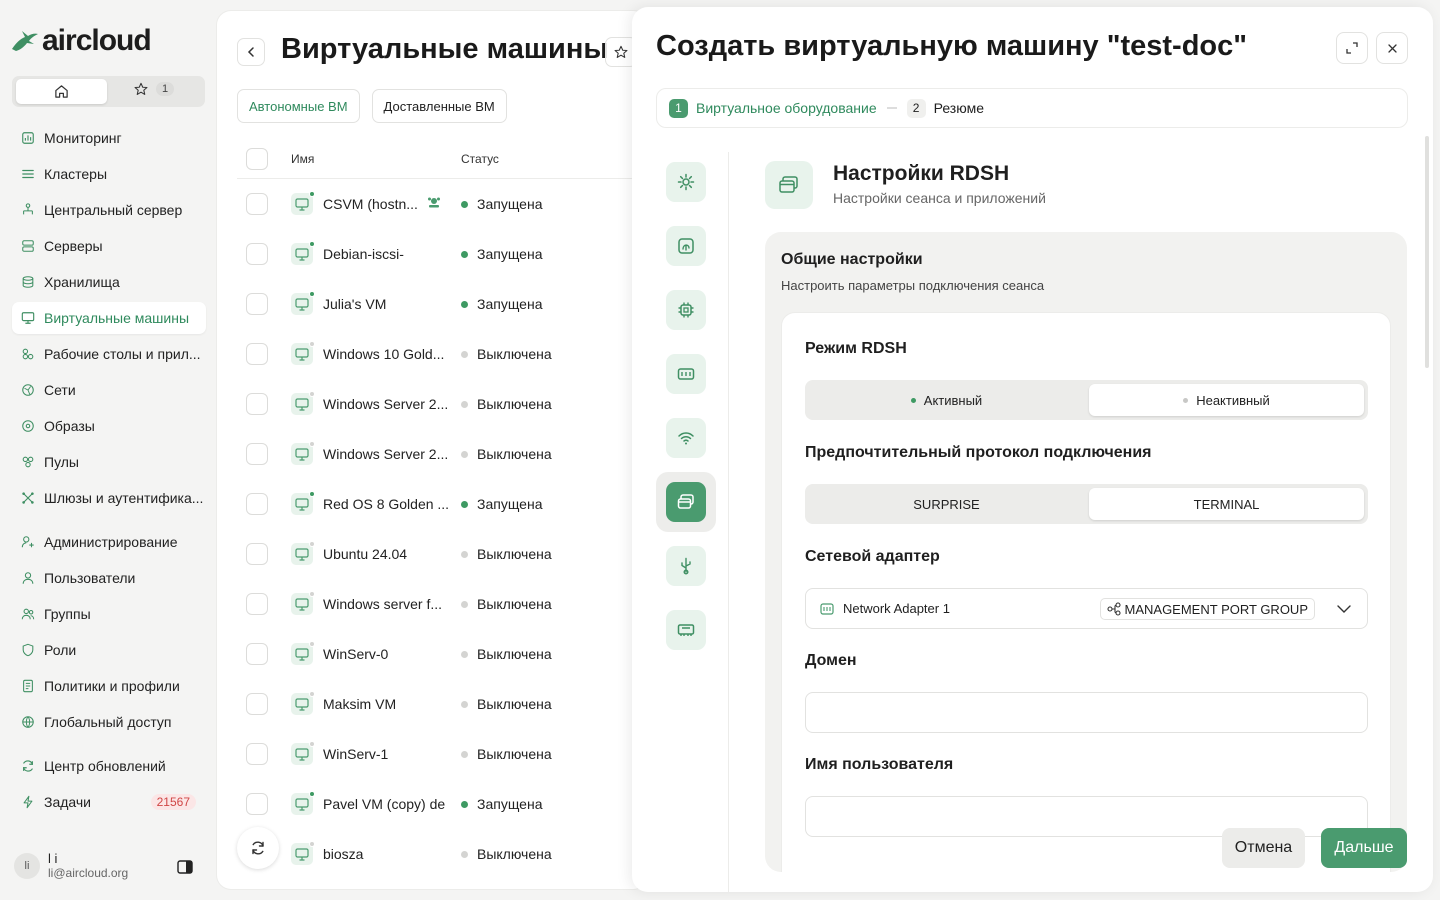 The height and width of the screenshot is (900, 1440). What do you see at coordinates (365, 554) in the screenshot?
I see `vm-name: Ubuntu 24.04` at bounding box center [365, 554].